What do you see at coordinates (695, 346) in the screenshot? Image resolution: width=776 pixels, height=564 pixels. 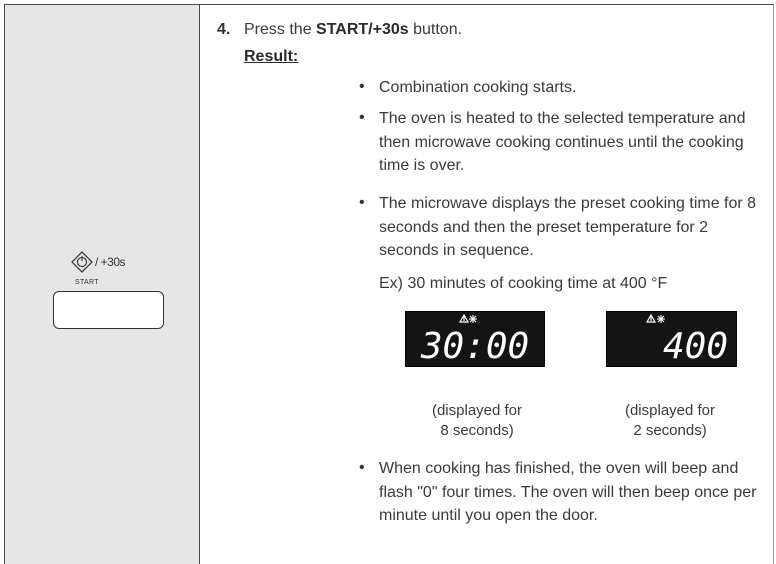 I see `display-value: 400` at bounding box center [695, 346].